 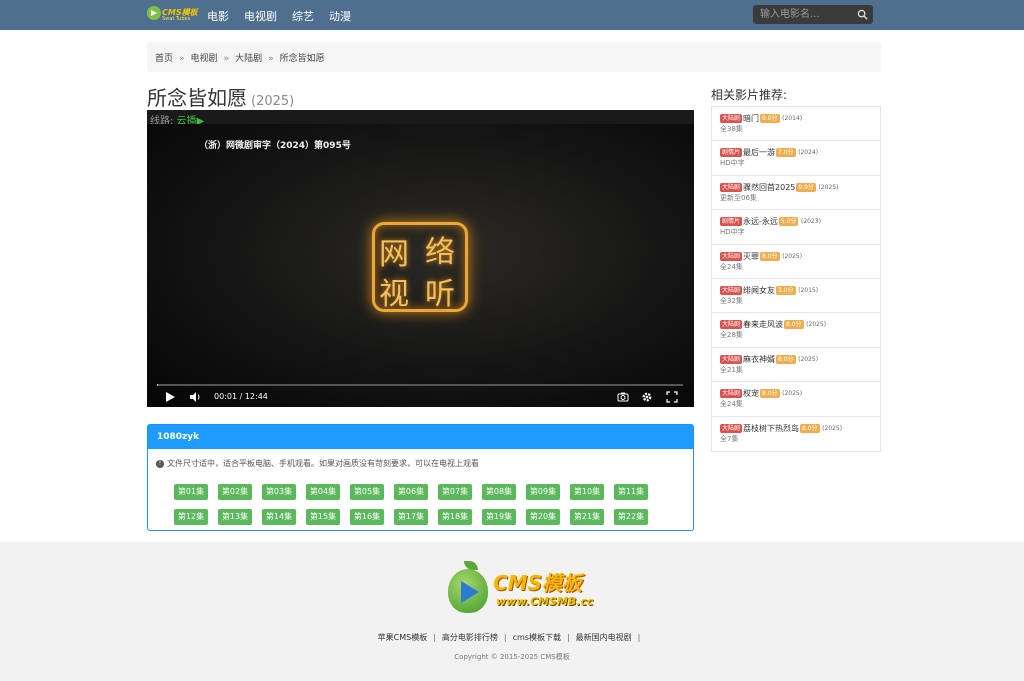 What do you see at coordinates (367, 492) in the screenshot?
I see `episode-button: 第05集` at bounding box center [367, 492].